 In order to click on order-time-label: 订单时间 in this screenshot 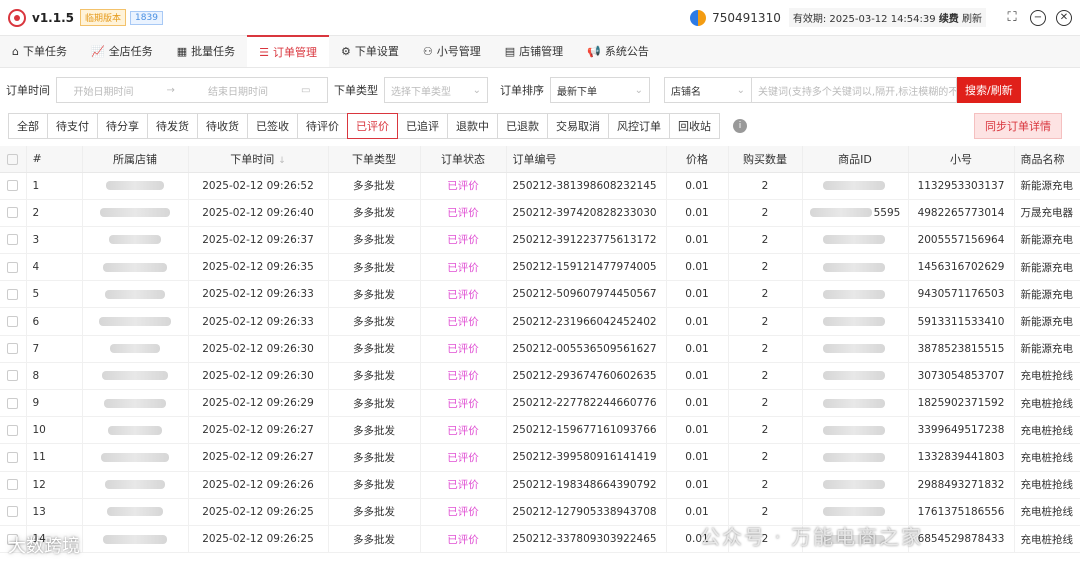, I will do `click(28, 90)`.